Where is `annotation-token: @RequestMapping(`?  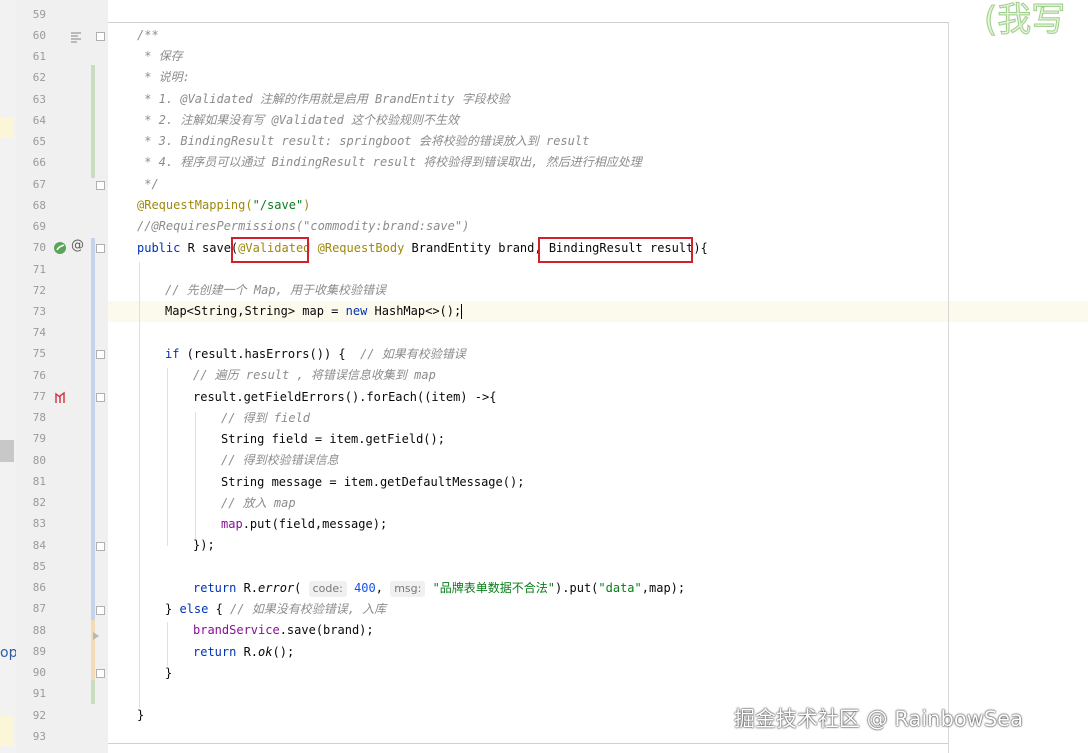 annotation-token: @RequestMapping( is located at coordinates (195, 205).